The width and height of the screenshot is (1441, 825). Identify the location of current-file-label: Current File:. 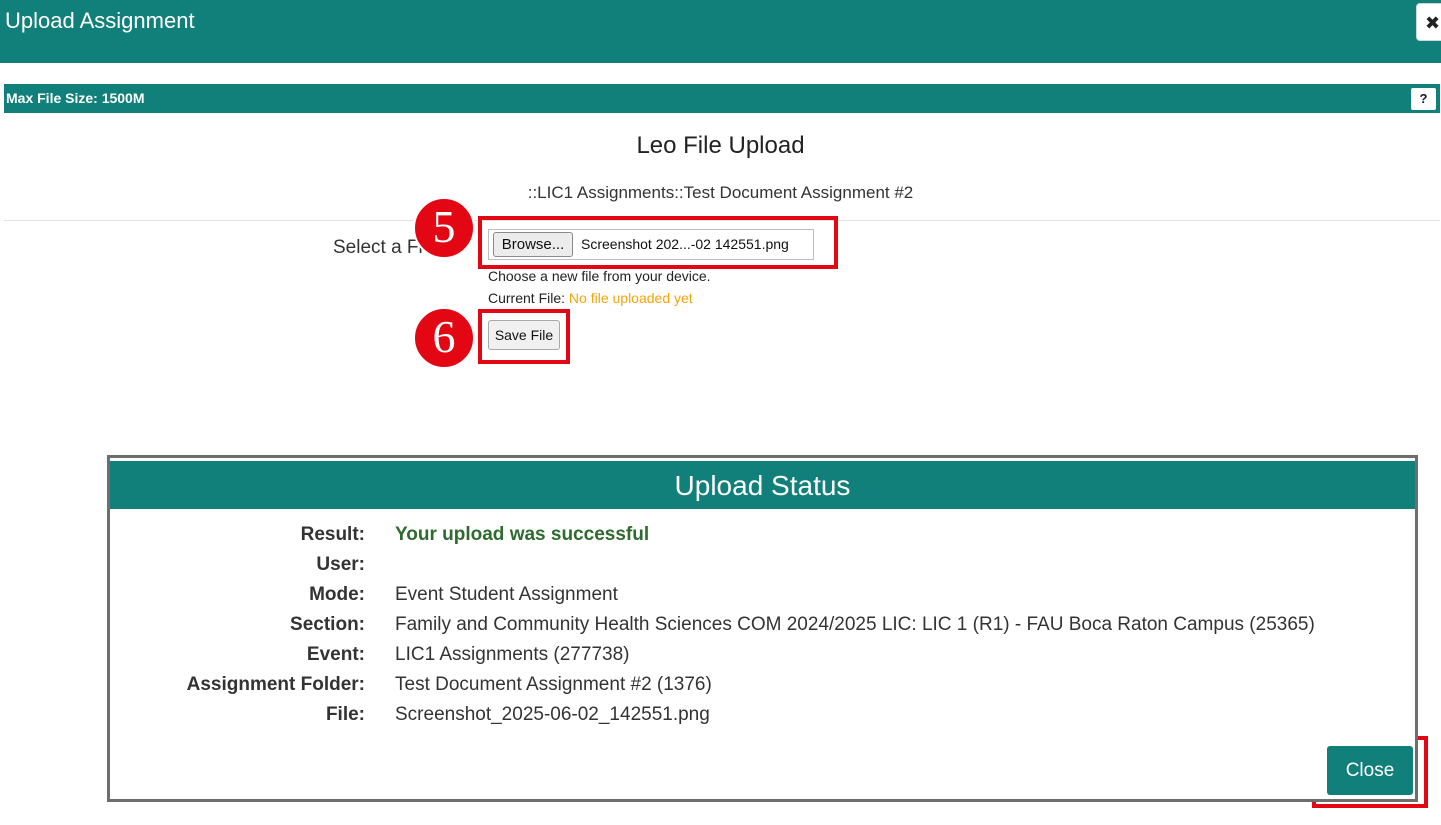
(527, 298).